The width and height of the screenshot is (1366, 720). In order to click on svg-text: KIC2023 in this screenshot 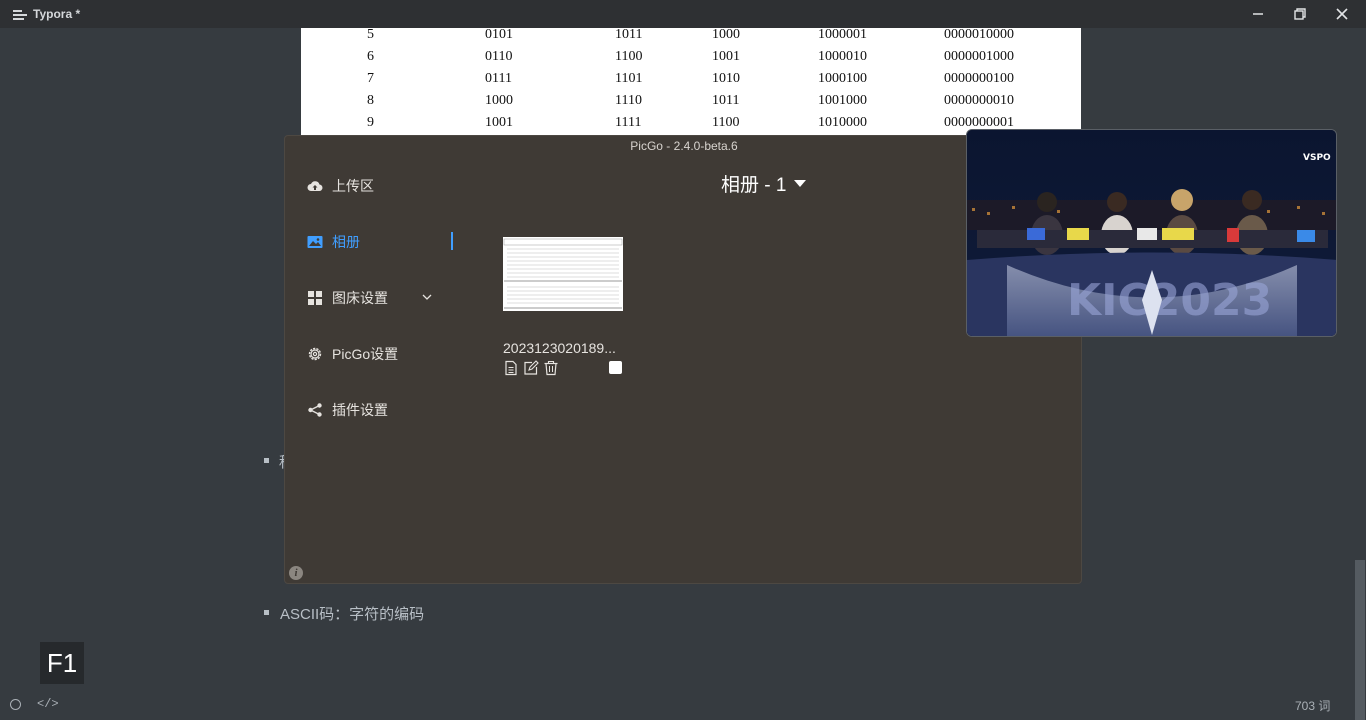, I will do `click(1169, 300)`.